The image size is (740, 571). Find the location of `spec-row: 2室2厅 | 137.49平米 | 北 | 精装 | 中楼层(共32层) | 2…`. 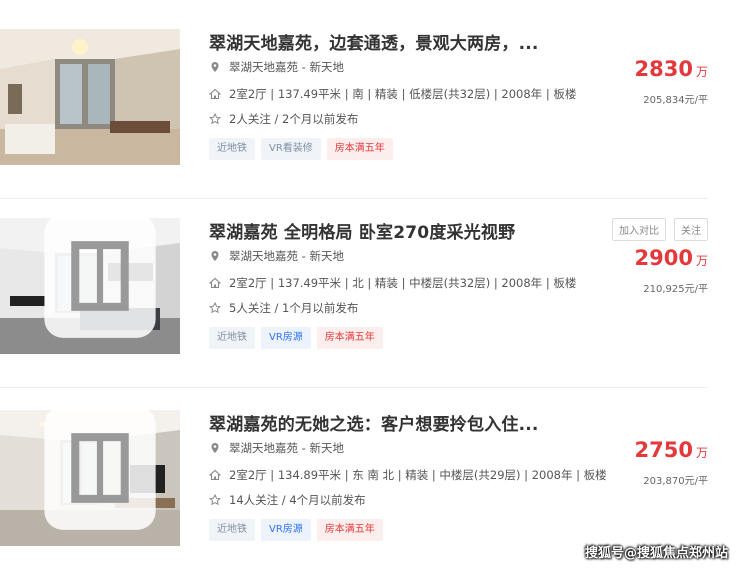

spec-row: 2室2厅 | 137.49平米 | 北 | 精装 | 中楼层(共32层) | 2… is located at coordinates (392, 283).